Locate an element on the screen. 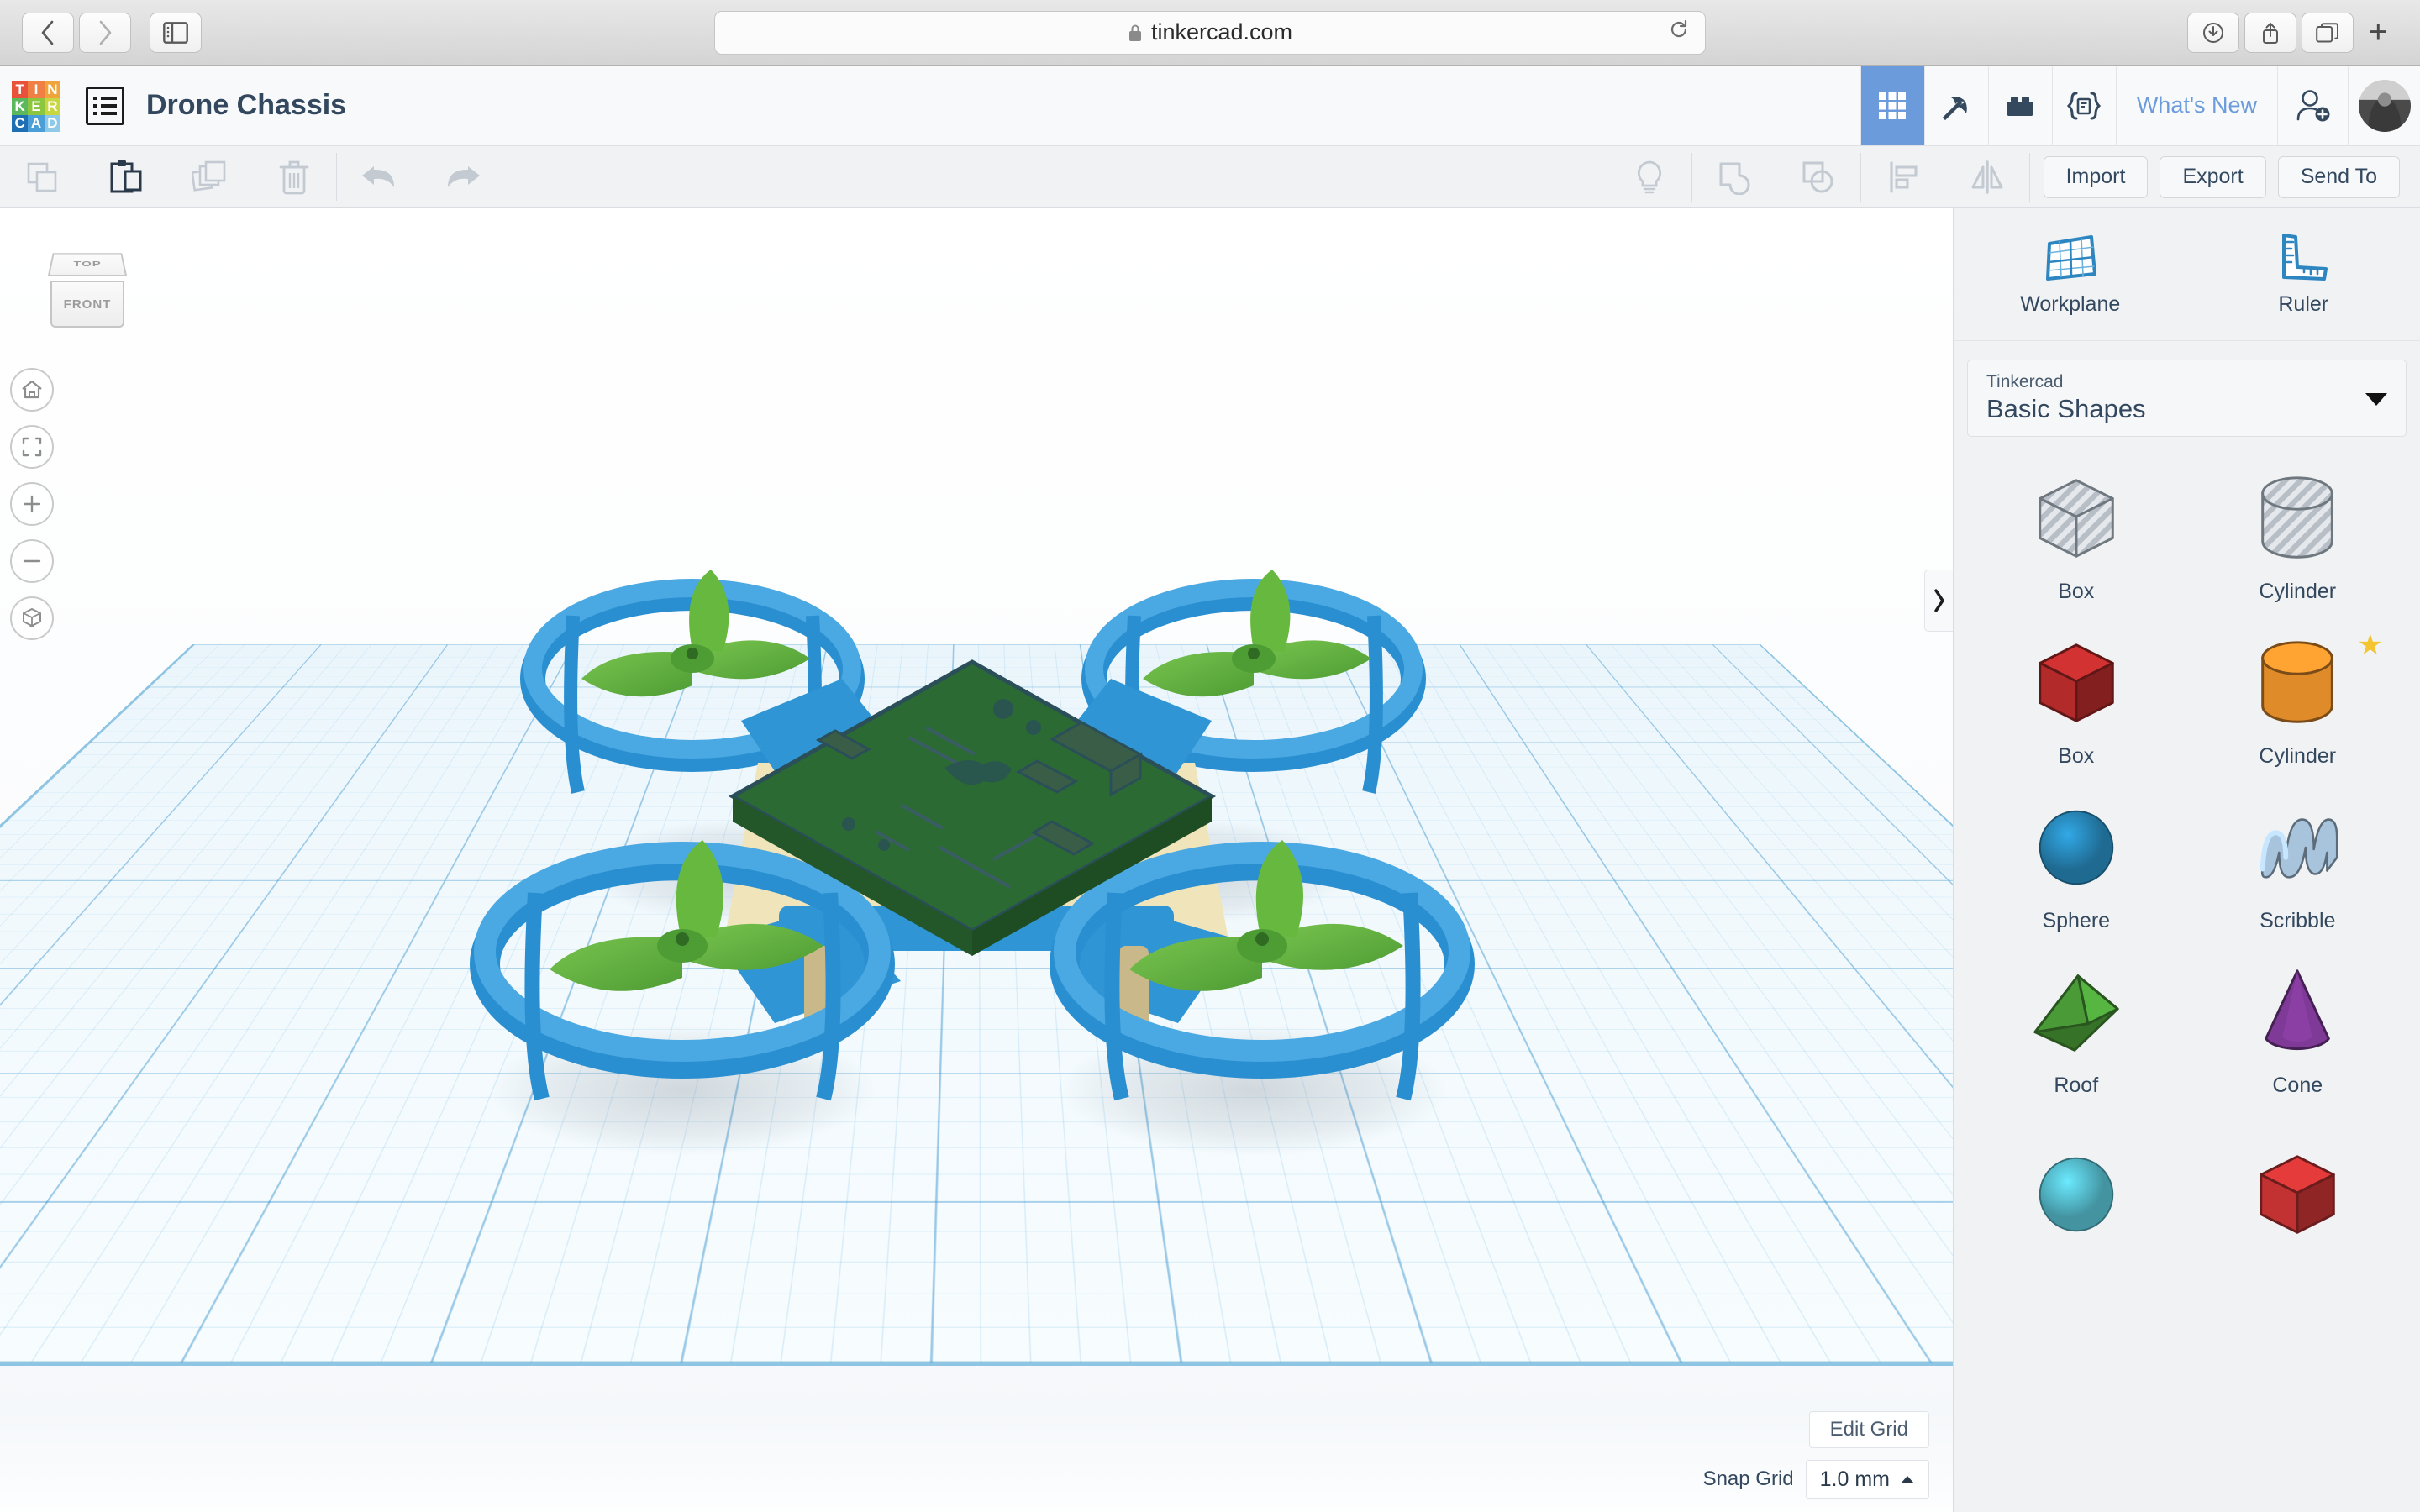  workplane-tool: Workplane is located at coordinates (2070, 274).